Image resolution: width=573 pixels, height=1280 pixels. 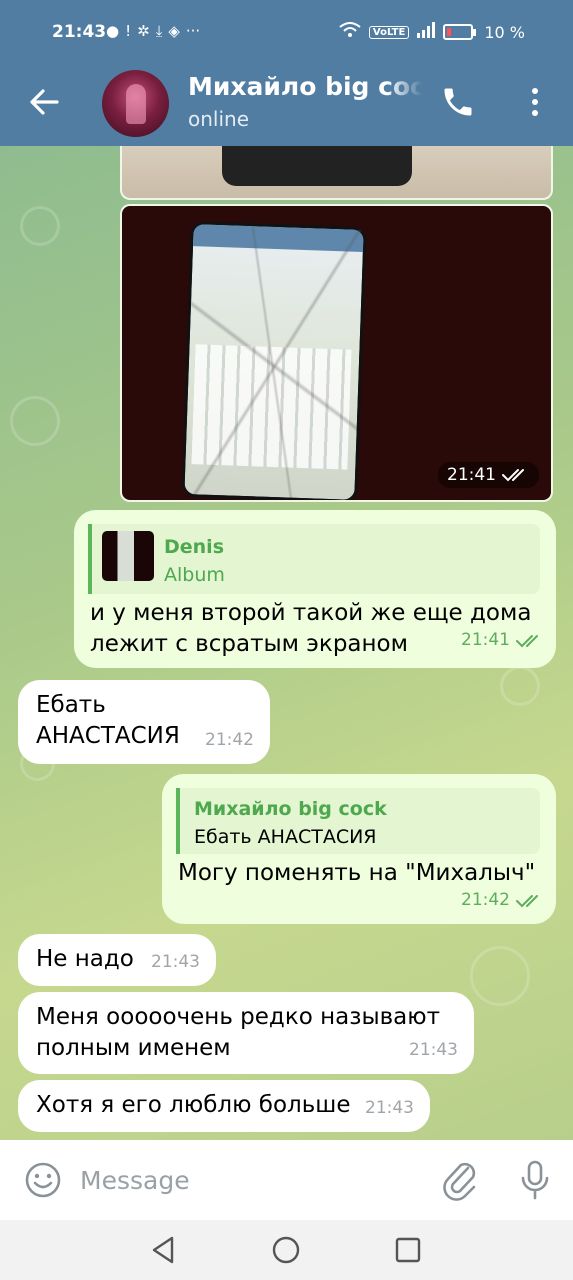 I want to click on incoming-message: Ебать АНАСТАСИЯ 21:42, so click(x=144, y=722).